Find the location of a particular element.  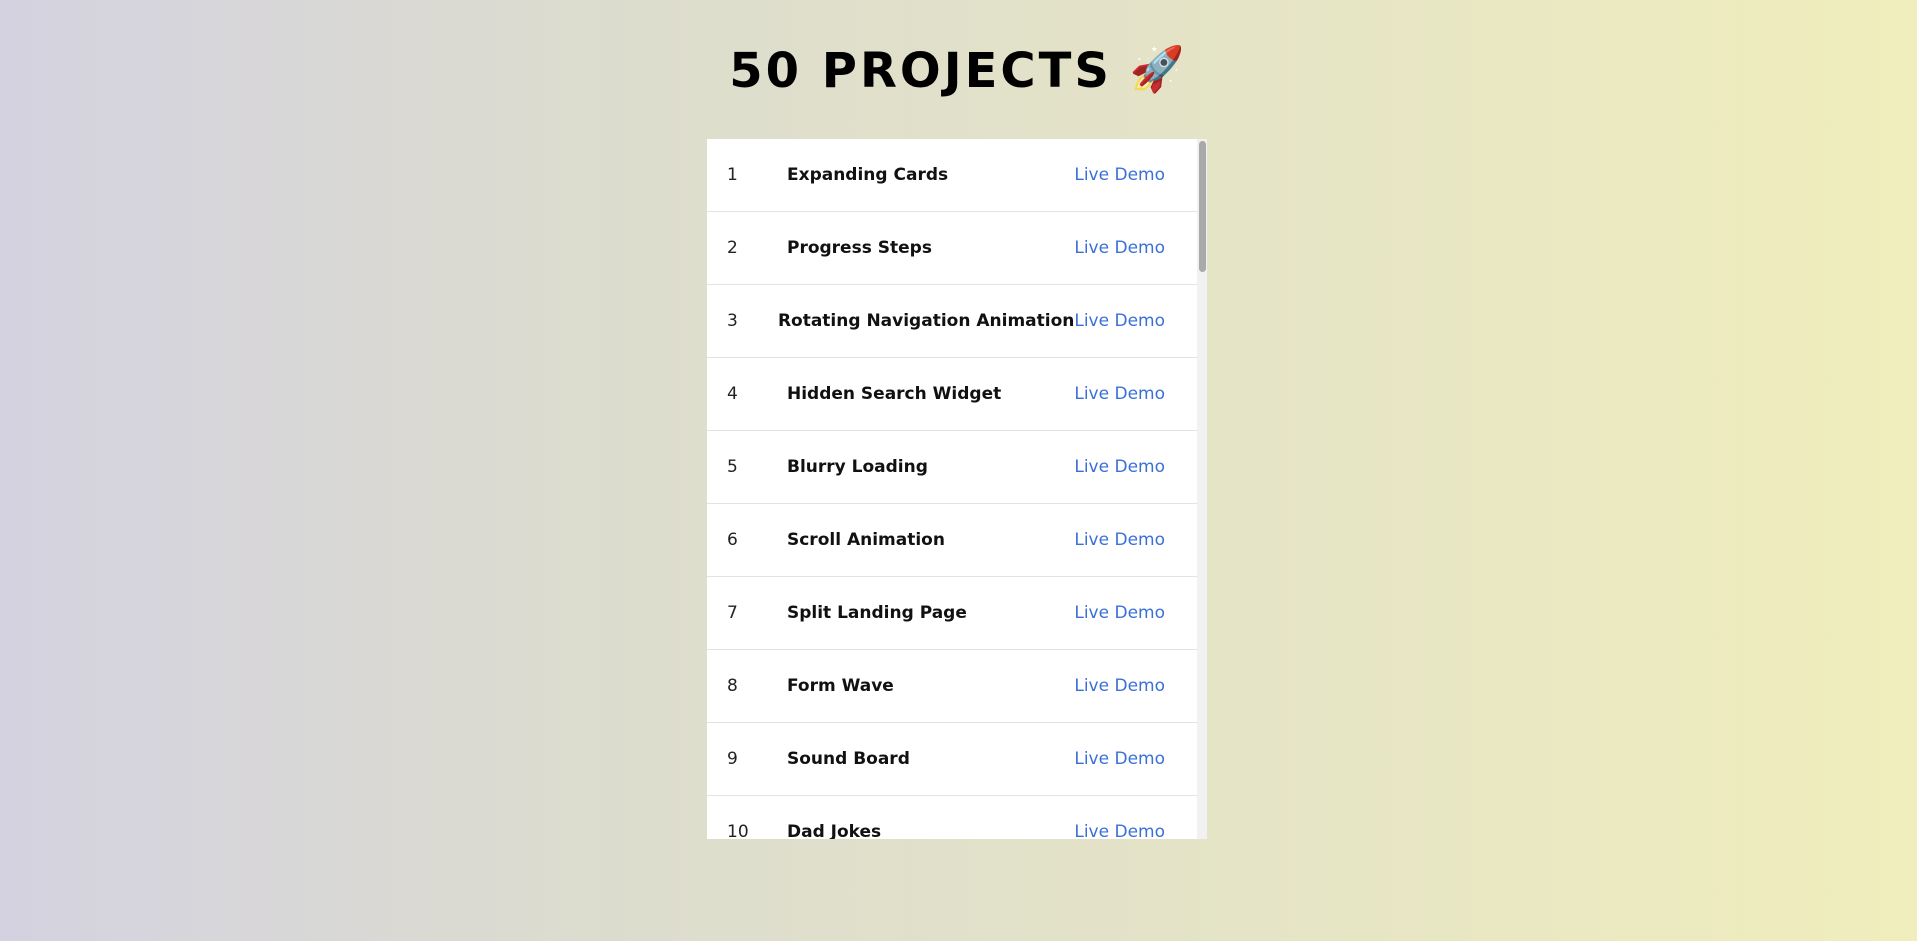

table-row: 10 Dad Jokes Live Demo is located at coordinates (952, 817).